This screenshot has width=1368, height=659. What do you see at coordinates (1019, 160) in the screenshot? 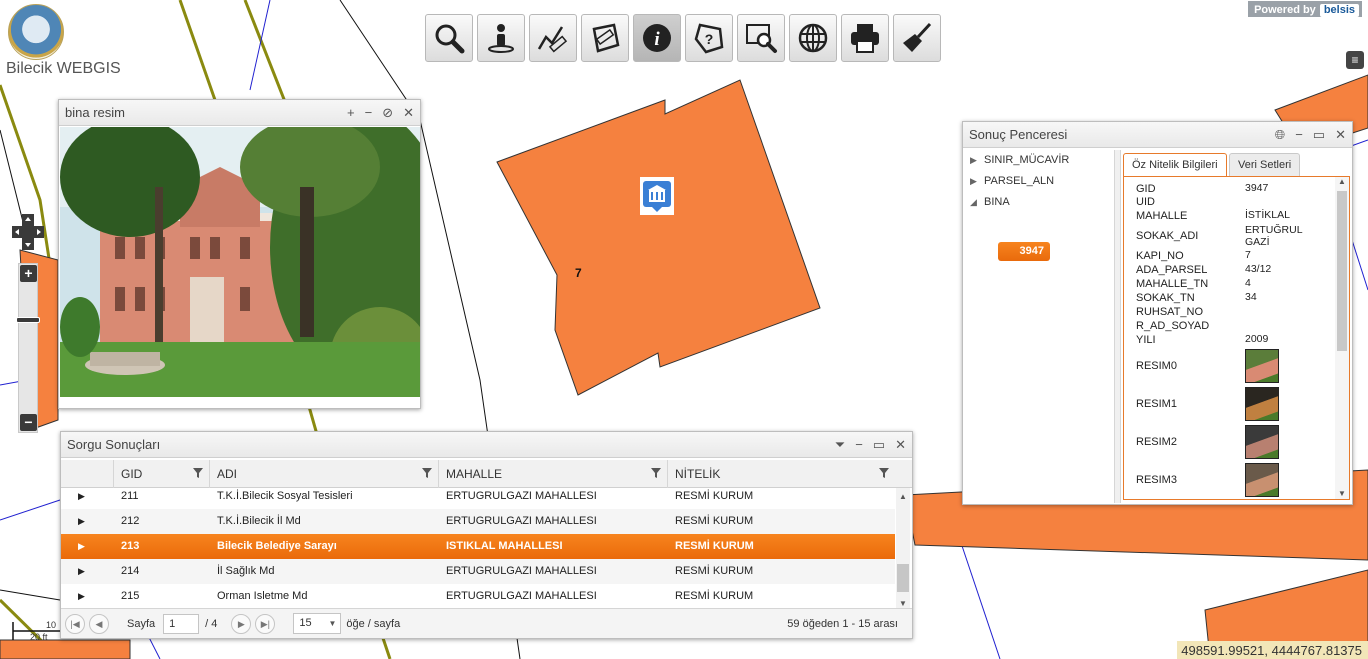
I see `tree-node-sinir: ▶ SINIR_MÜCAVİR` at bounding box center [1019, 160].